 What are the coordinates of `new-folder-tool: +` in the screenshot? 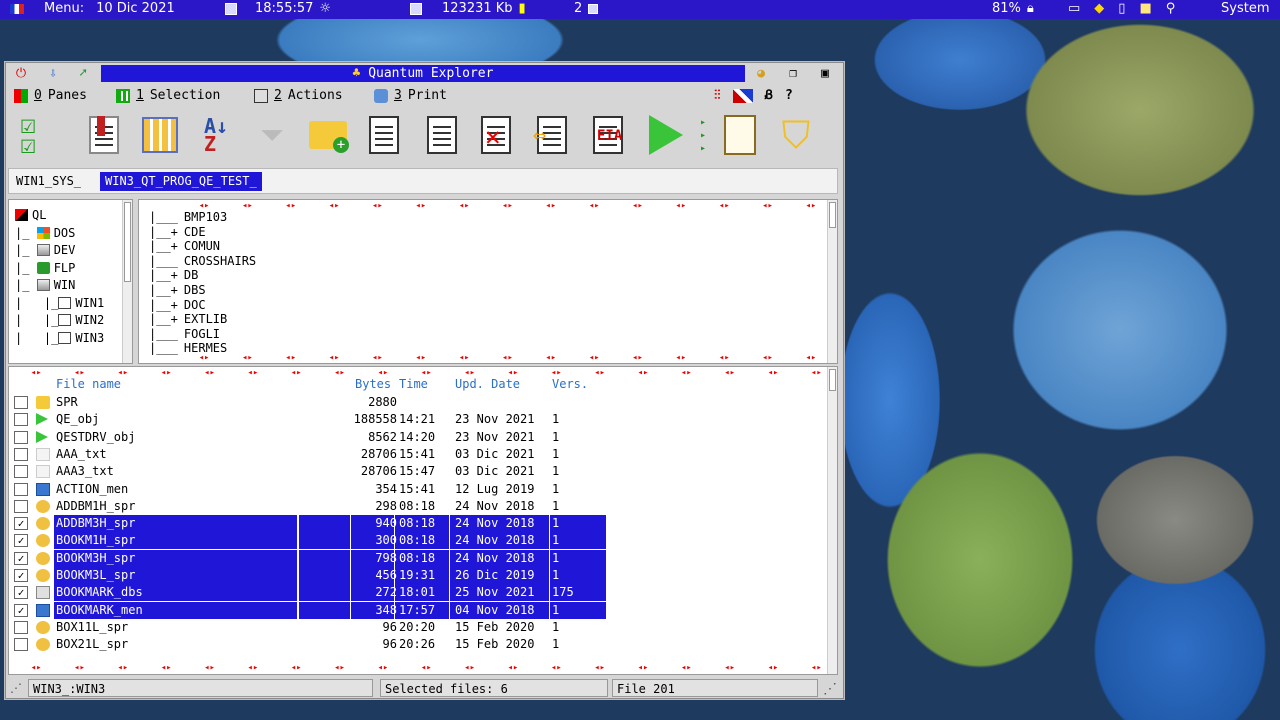 It's located at (328, 135).